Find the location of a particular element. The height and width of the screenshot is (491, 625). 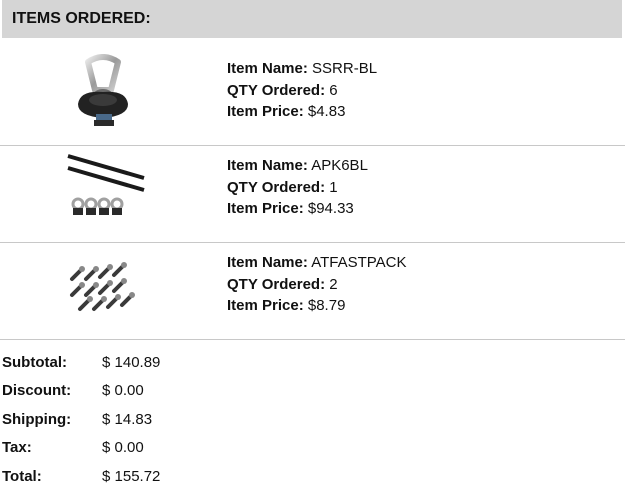

subtotal-value: $ 140.89 is located at coordinates (131, 362).